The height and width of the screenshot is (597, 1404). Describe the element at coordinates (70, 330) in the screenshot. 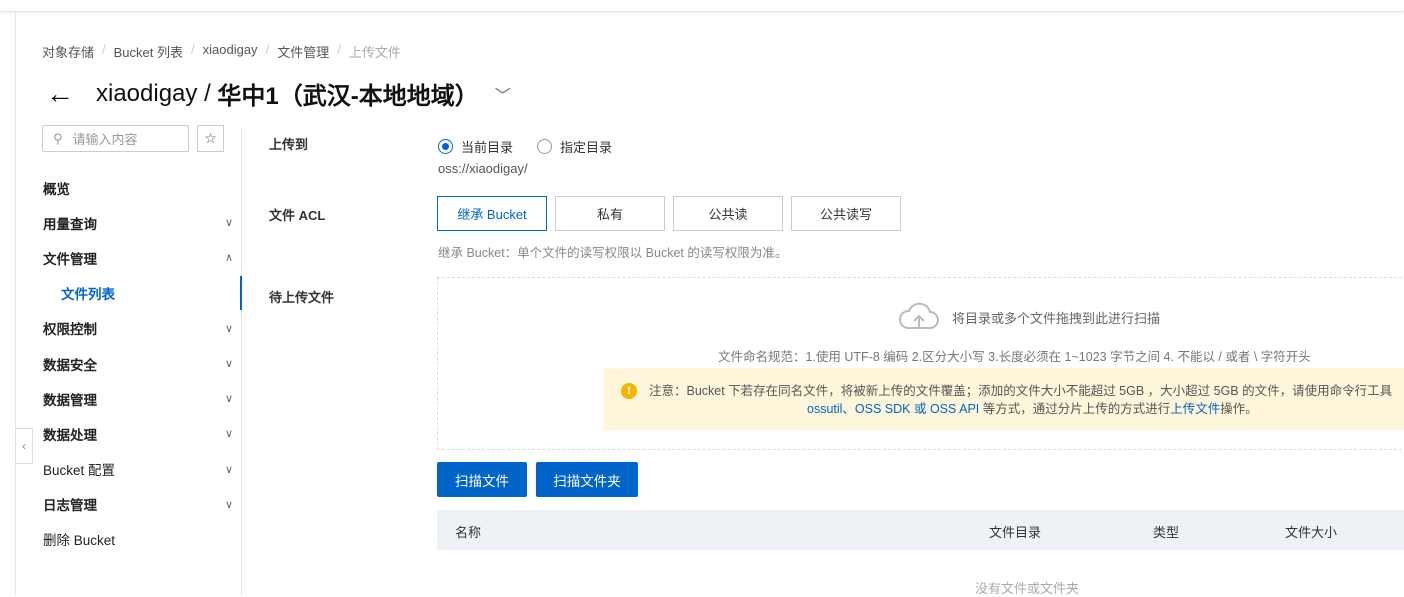

I see `sidebar-item-label: 权限控制` at that location.